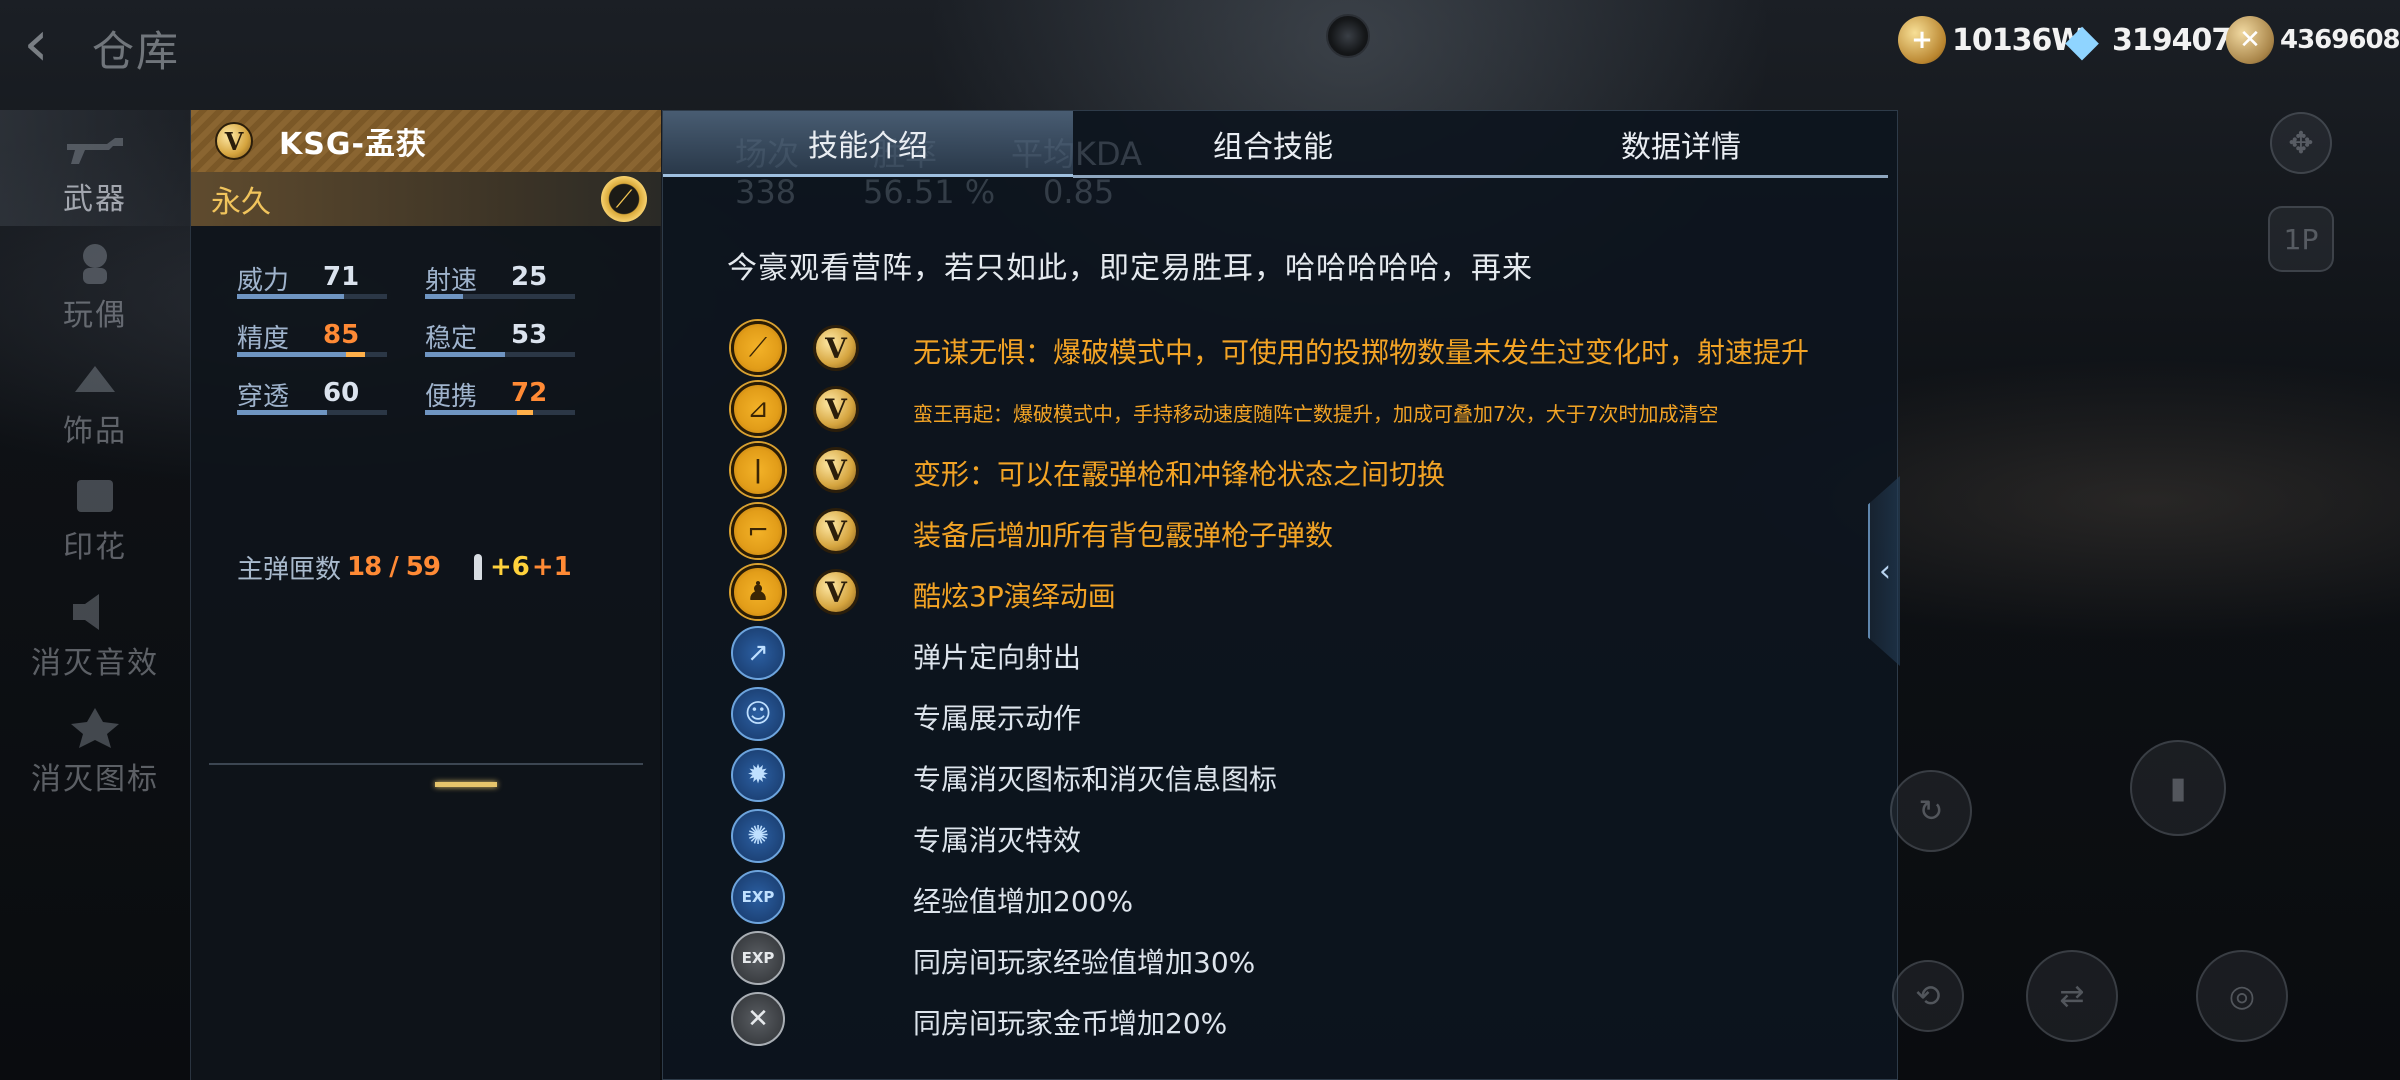 This screenshot has height=1080, width=2400. I want to click on skill-row: ✹ 专属消灭图标和消灭信息图标, so click(1291, 778).